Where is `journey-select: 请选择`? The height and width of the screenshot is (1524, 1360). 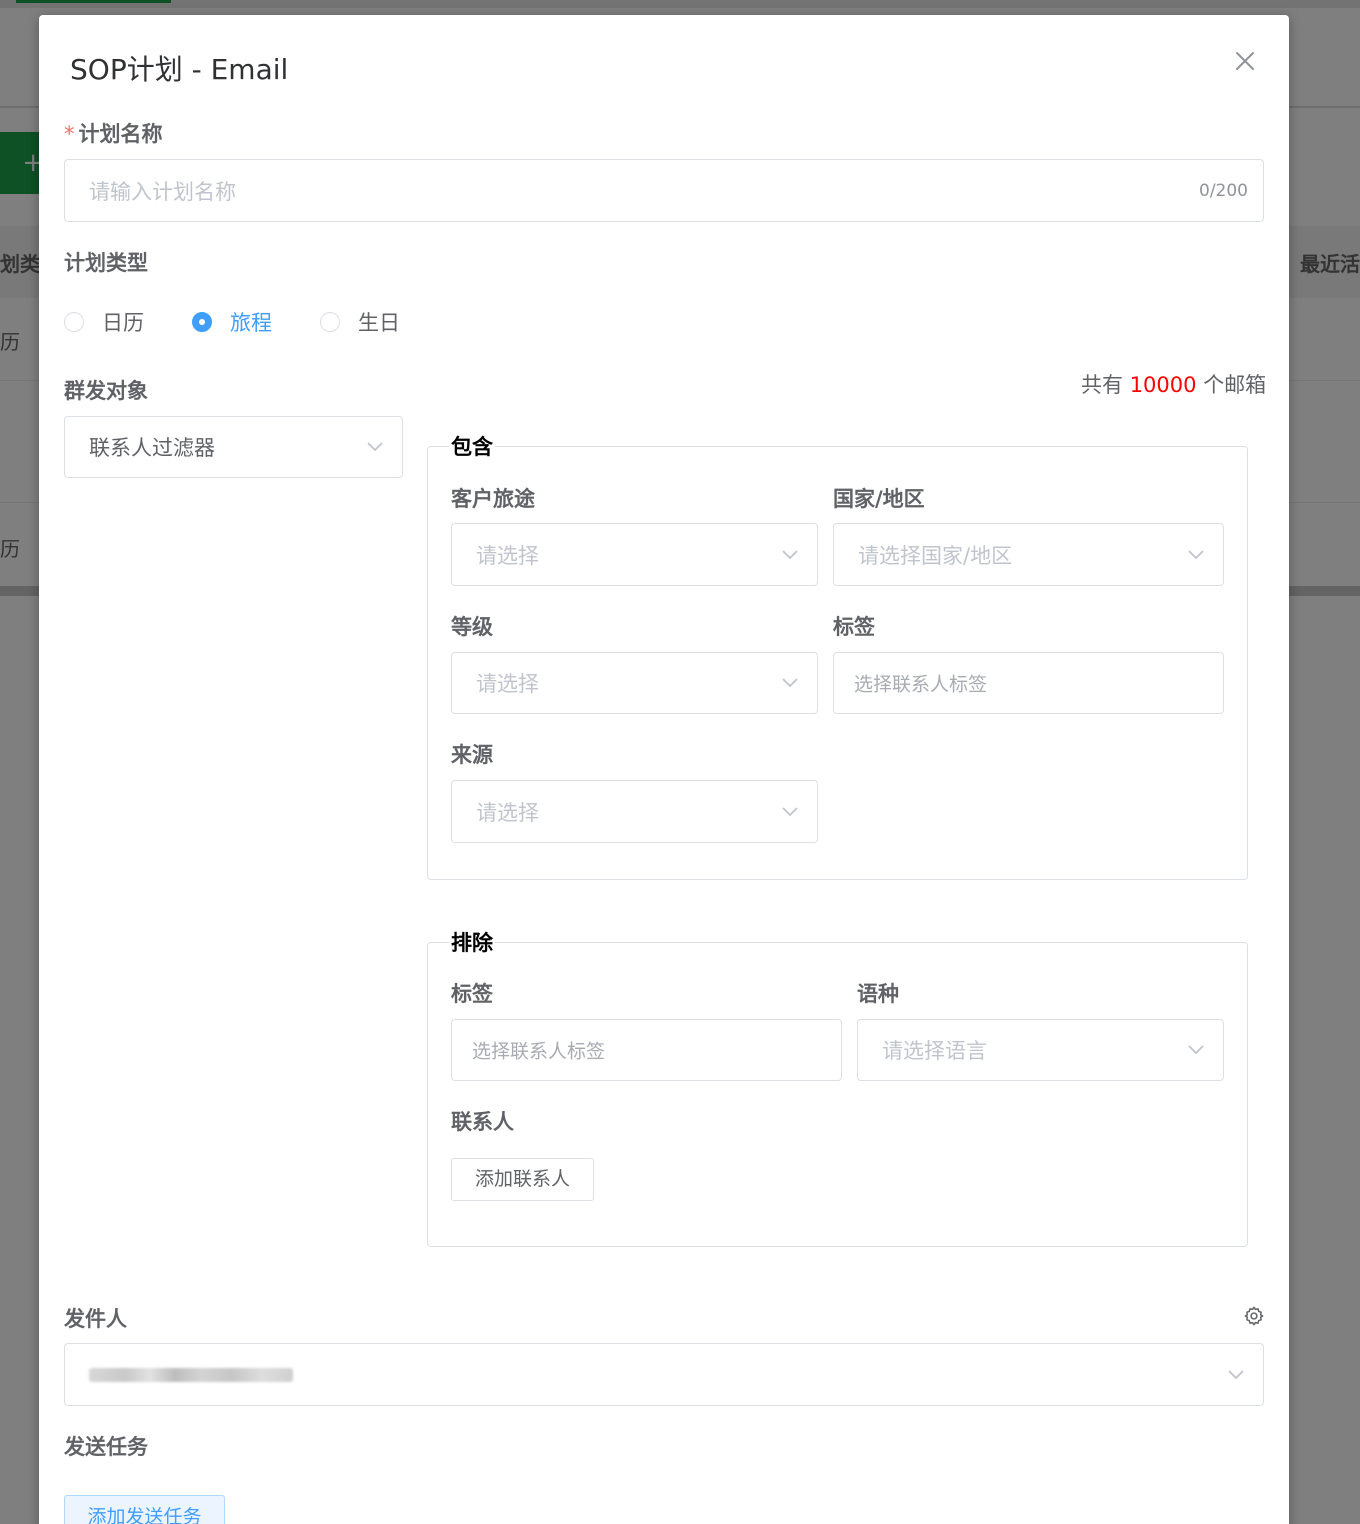
journey-select: 请选择 is located at coordinates (634, 554).